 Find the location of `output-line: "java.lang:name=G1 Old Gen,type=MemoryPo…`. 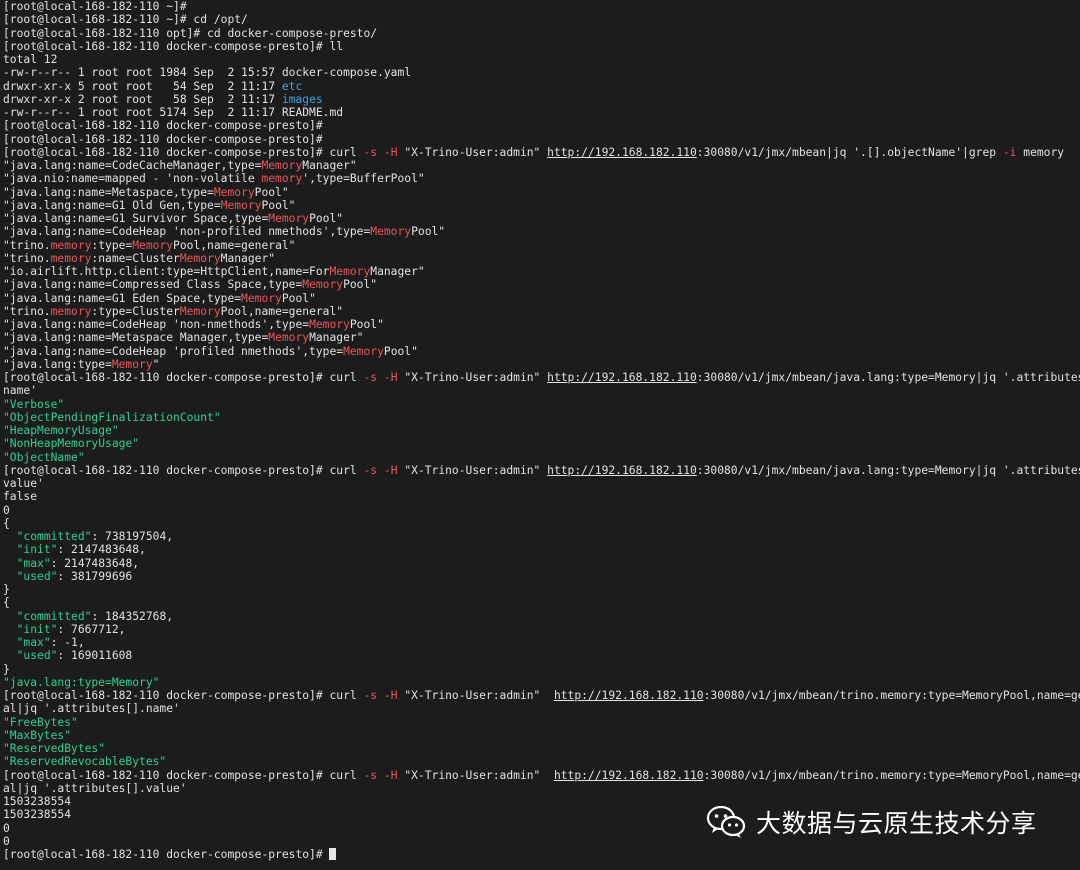

output-line: "java.lang:name=G1 Old Gen,type=MemoryPo… is located at coordinates (149, 205).